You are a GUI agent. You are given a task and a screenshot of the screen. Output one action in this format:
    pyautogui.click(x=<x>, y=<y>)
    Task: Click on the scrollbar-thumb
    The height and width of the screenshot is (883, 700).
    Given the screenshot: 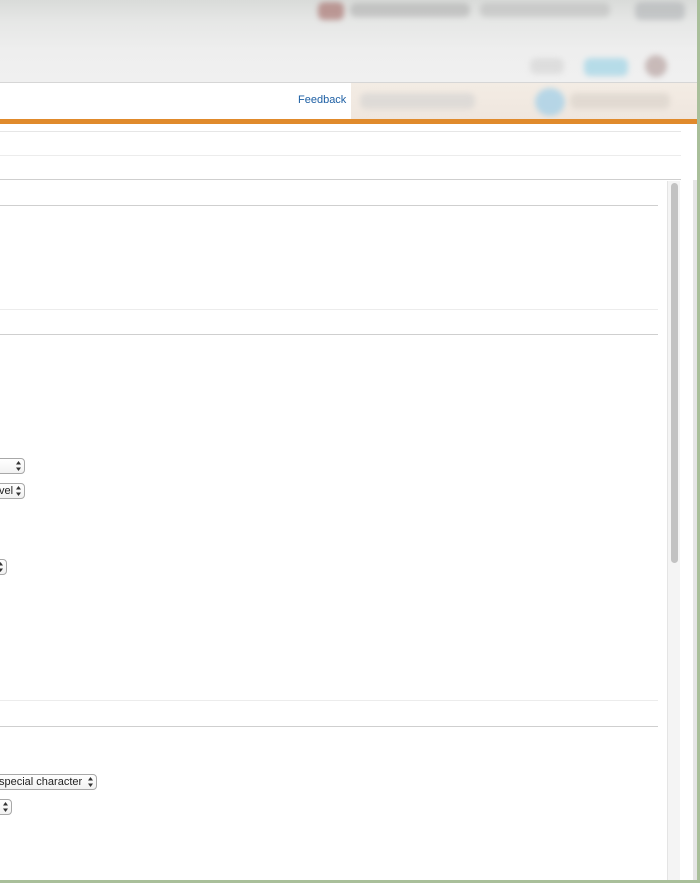 What is the action you would take?
    pyautogui.click(x=674, y=373)
    